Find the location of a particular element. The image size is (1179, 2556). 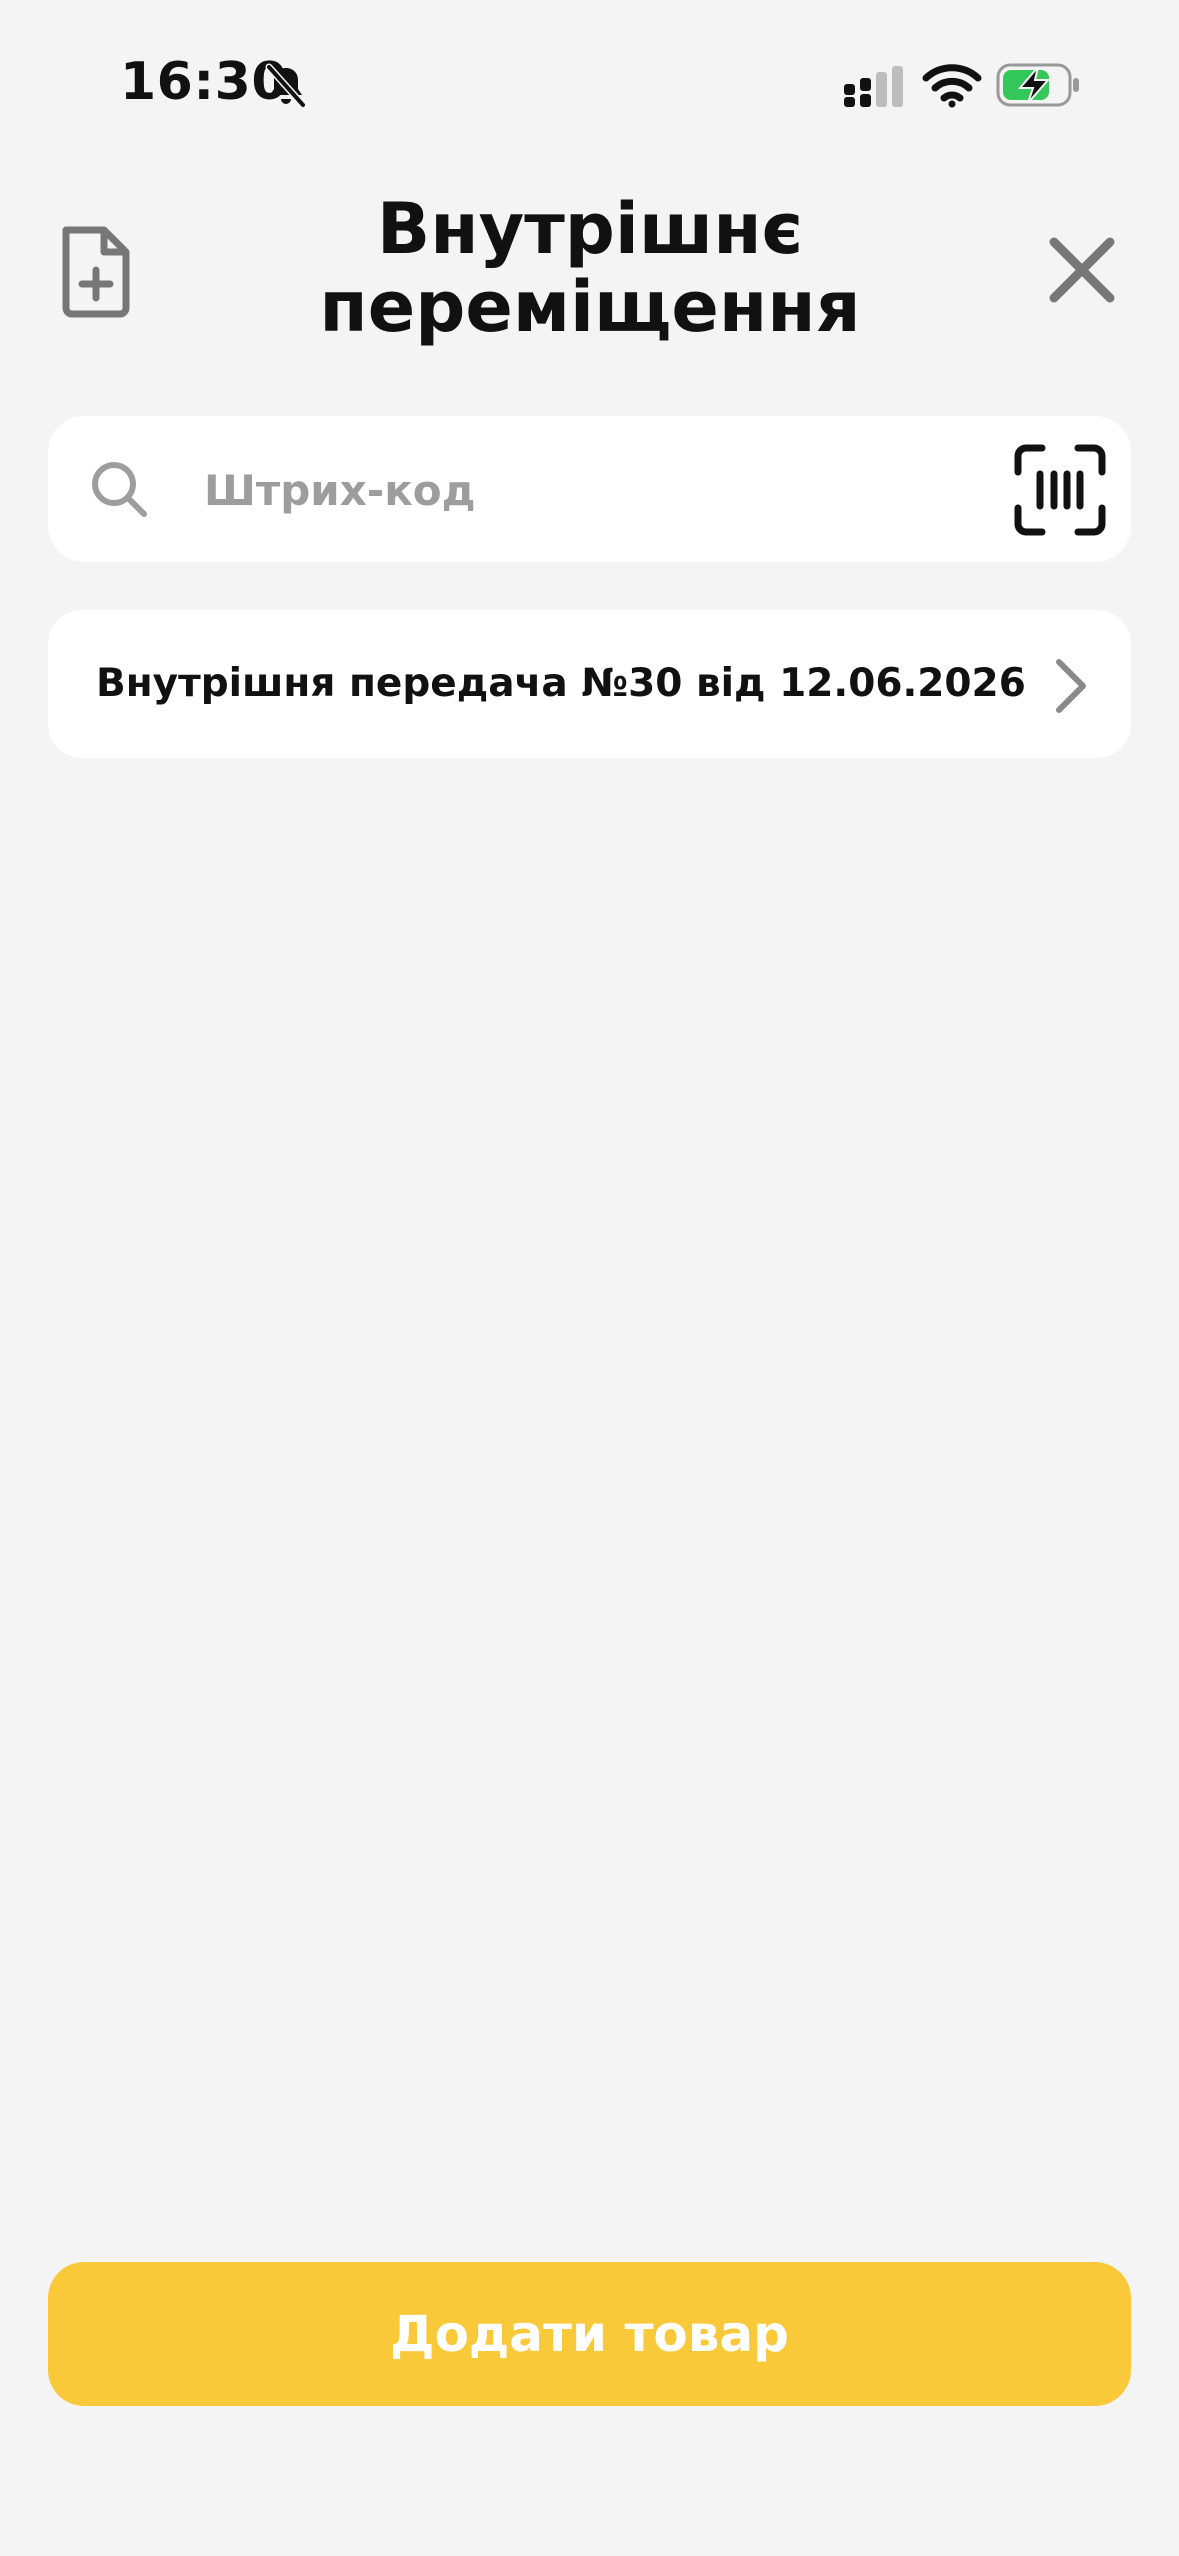

bell-off-icon is located at coordinates (286, 86).